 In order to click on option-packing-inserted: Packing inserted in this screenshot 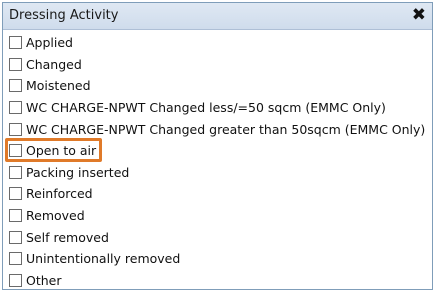, I will do `click(220, 173)`.